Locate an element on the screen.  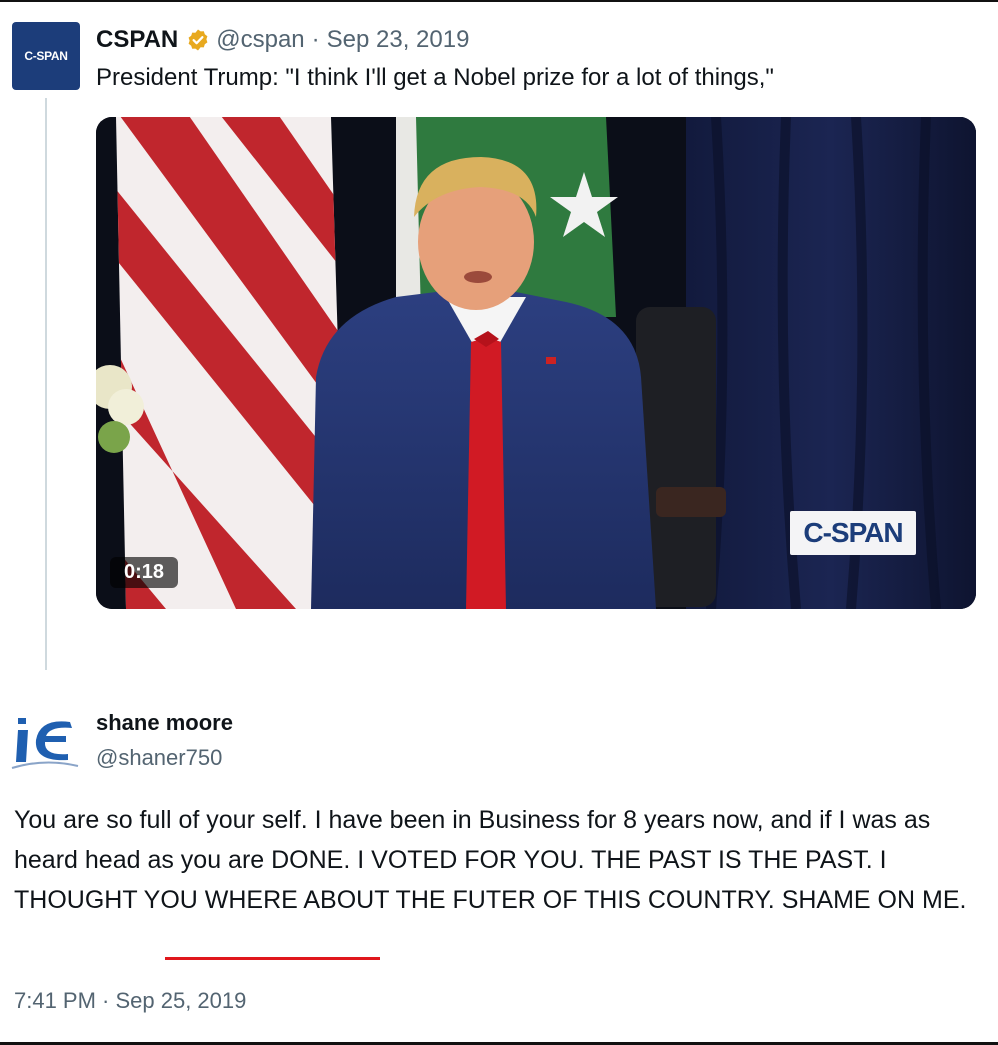
tweet-date: Sep 23, 2019 is located at coordinates (398, 40).